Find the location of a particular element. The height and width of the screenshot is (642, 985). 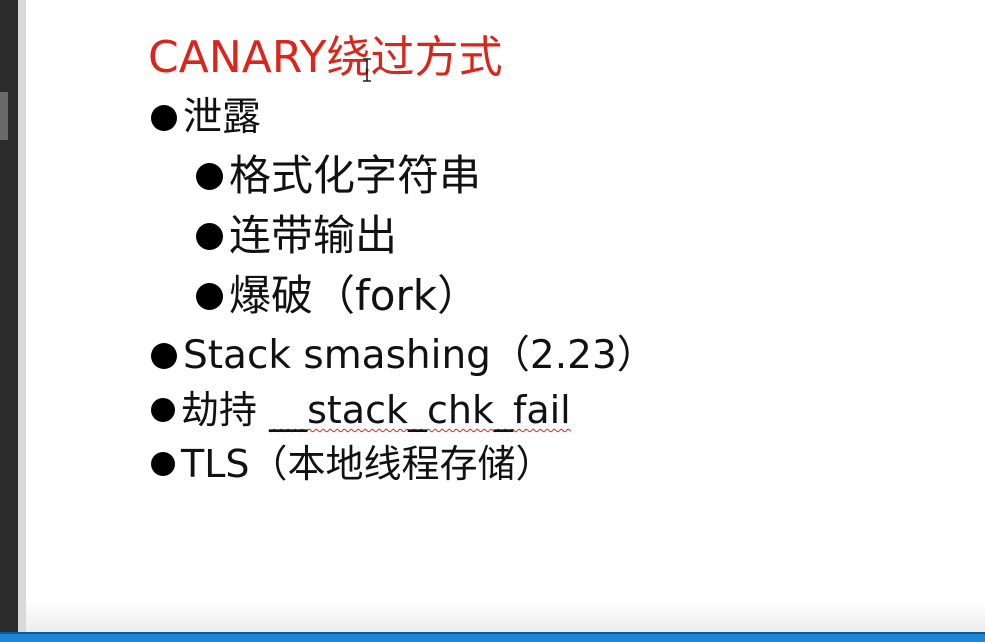

bullet-text: Stack smashing（2.23） is located at coordinates (419, 355).